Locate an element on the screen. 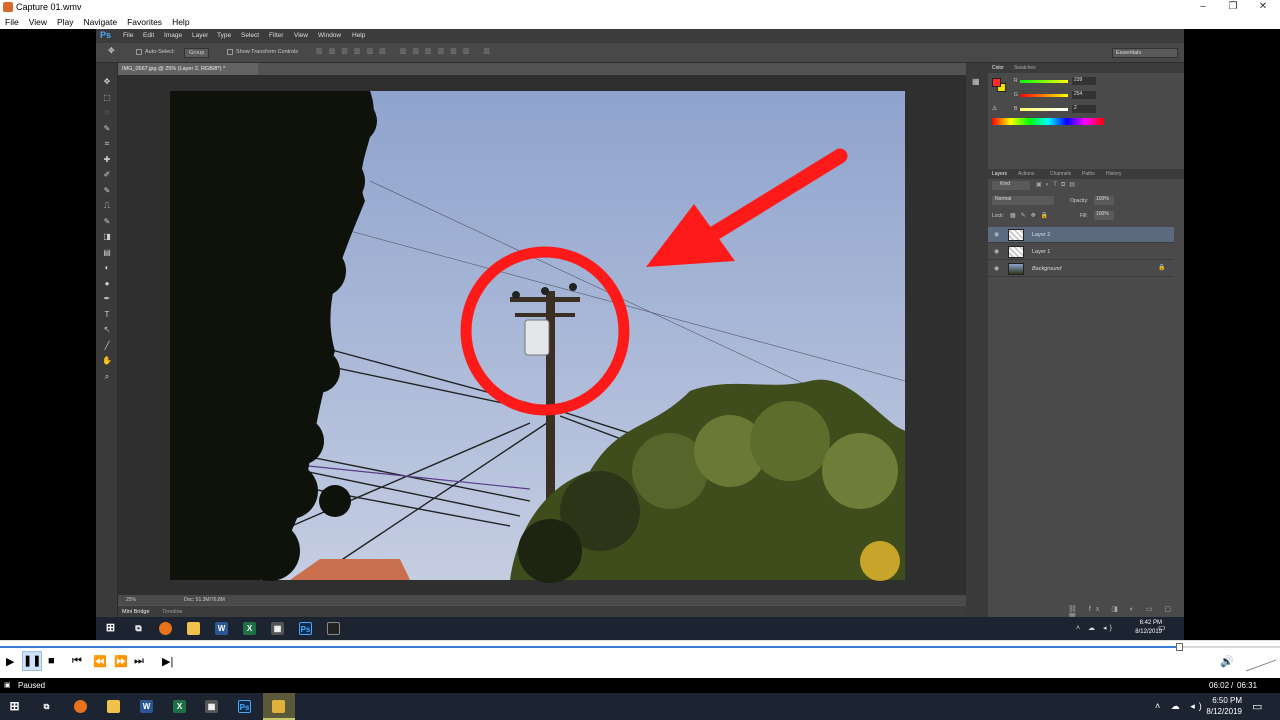  history-brush-tool-icon: ✎ is located at coordinates (107, 222).